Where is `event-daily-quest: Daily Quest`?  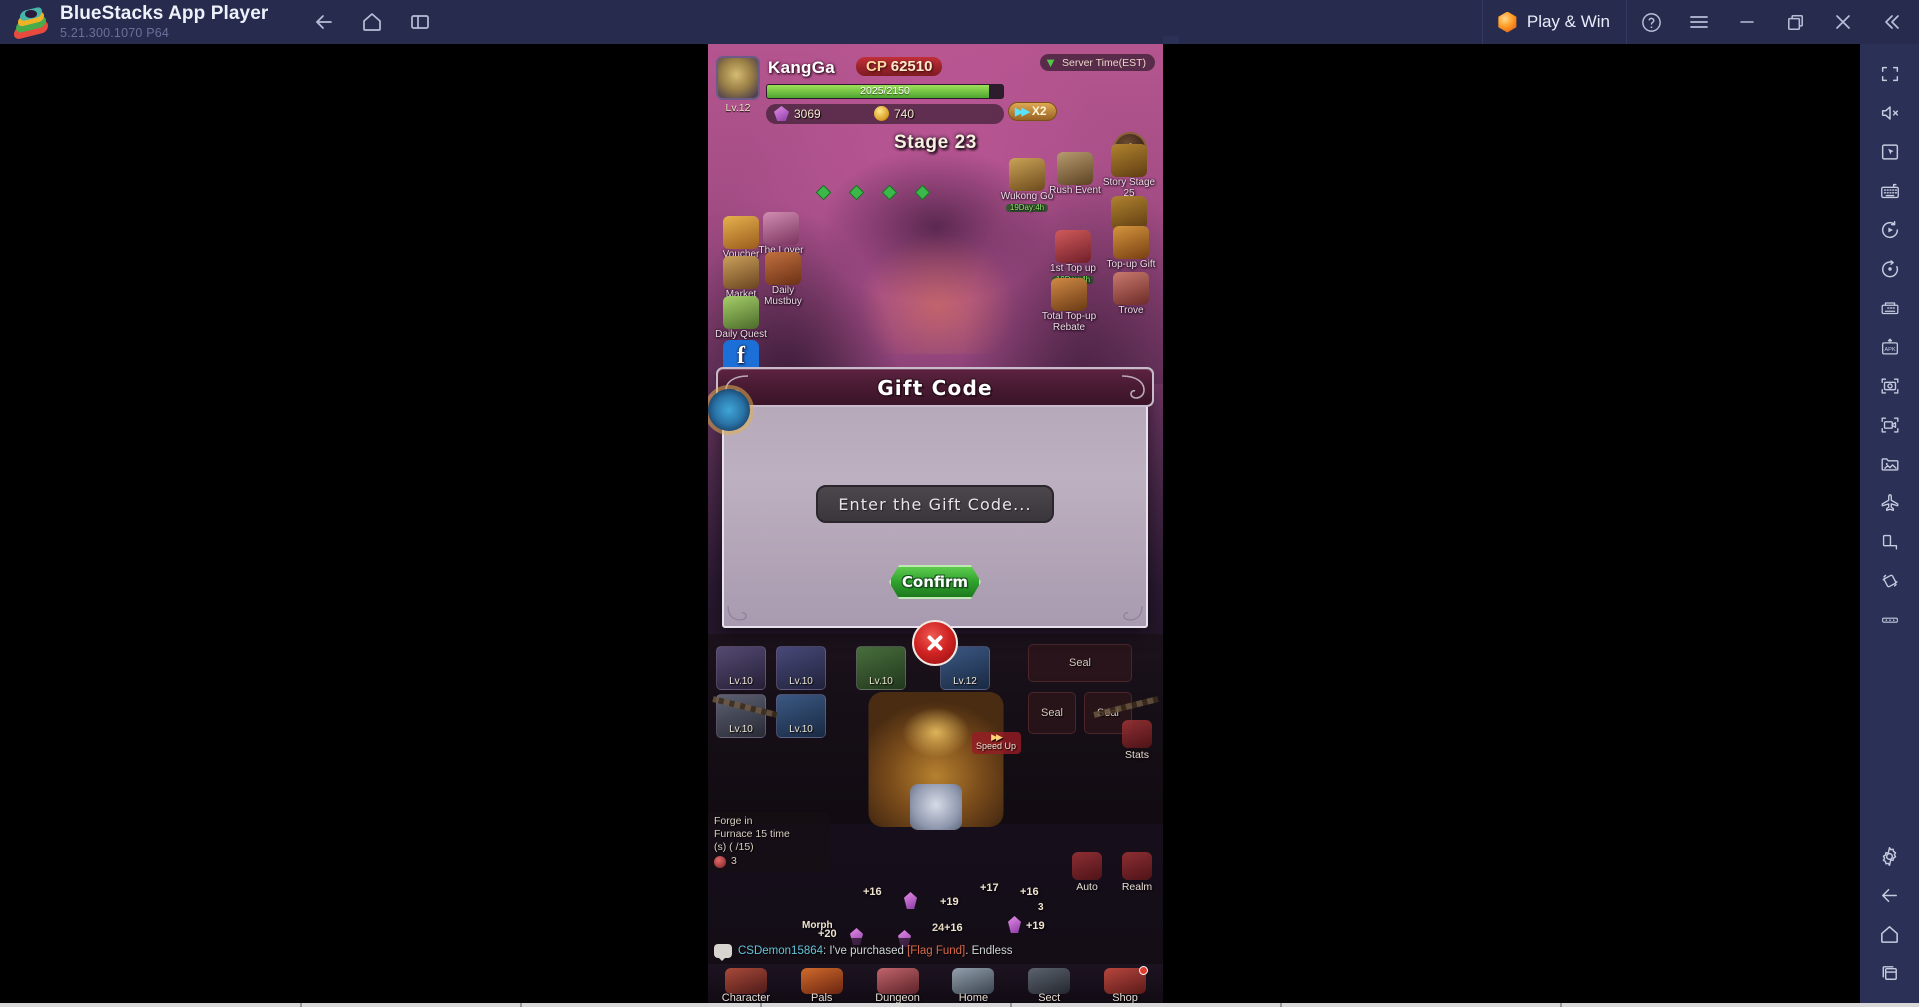
event-daily-quest: Daily Quest is located at coordinates (741, 318).